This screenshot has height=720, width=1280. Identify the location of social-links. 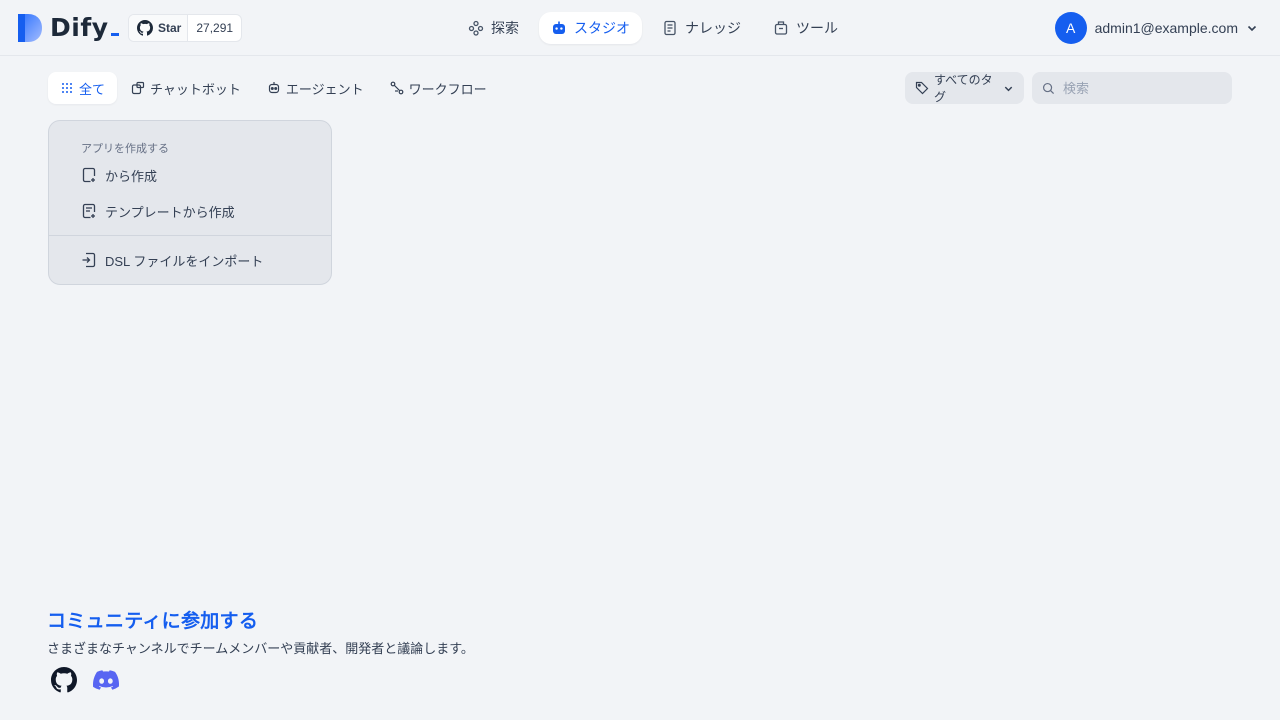
(85, 680).